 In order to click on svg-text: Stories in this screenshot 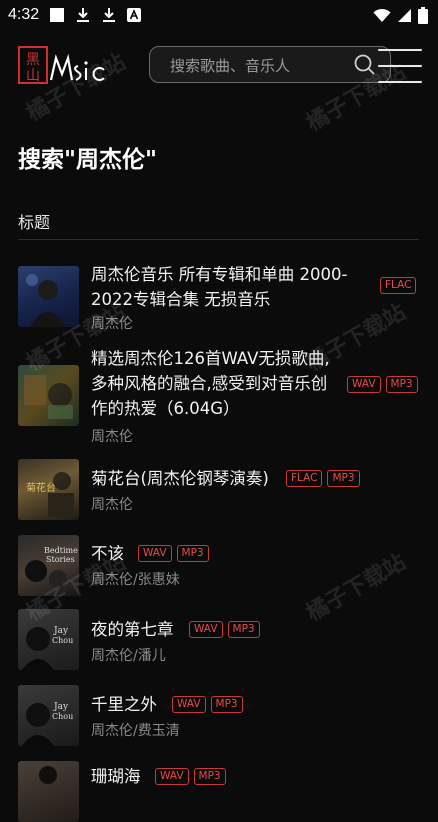, I will do `click(60, 559)`.